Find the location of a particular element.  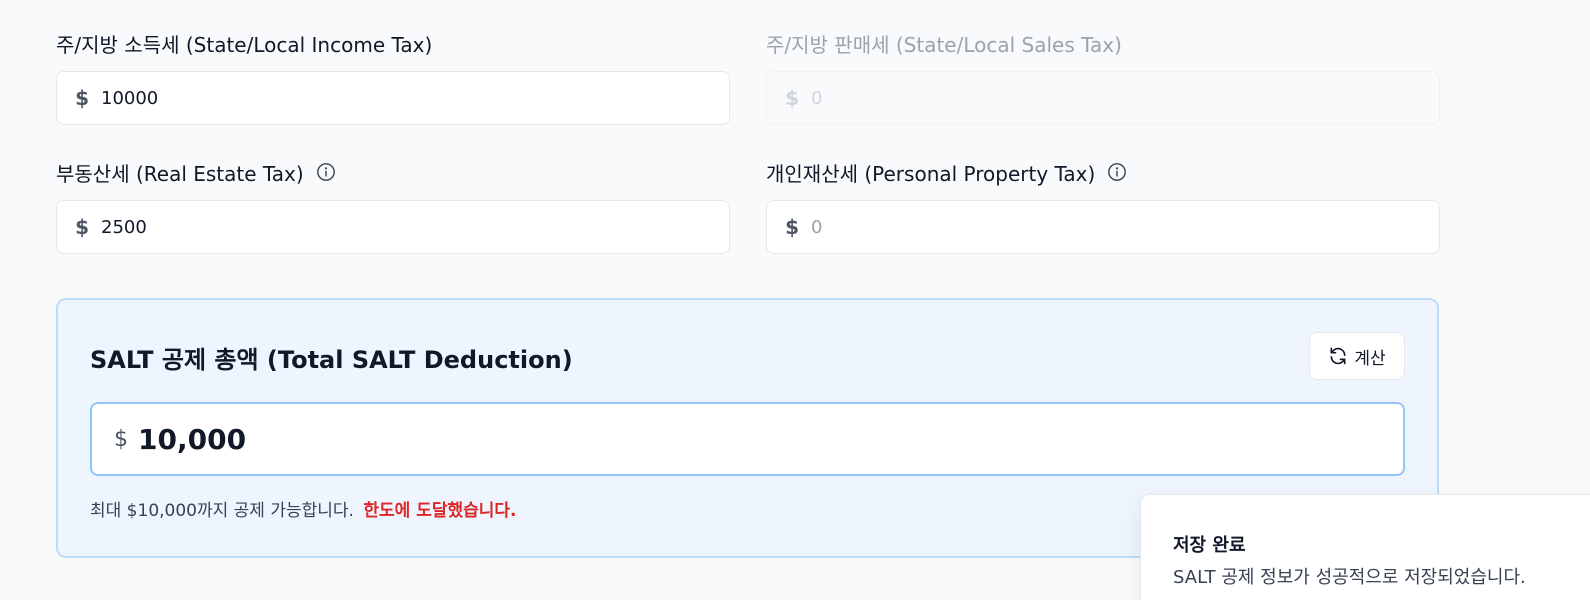

real-estate-tax-label: 부동산세 (Real Estate Tax) is located at coordinates (196, 172).